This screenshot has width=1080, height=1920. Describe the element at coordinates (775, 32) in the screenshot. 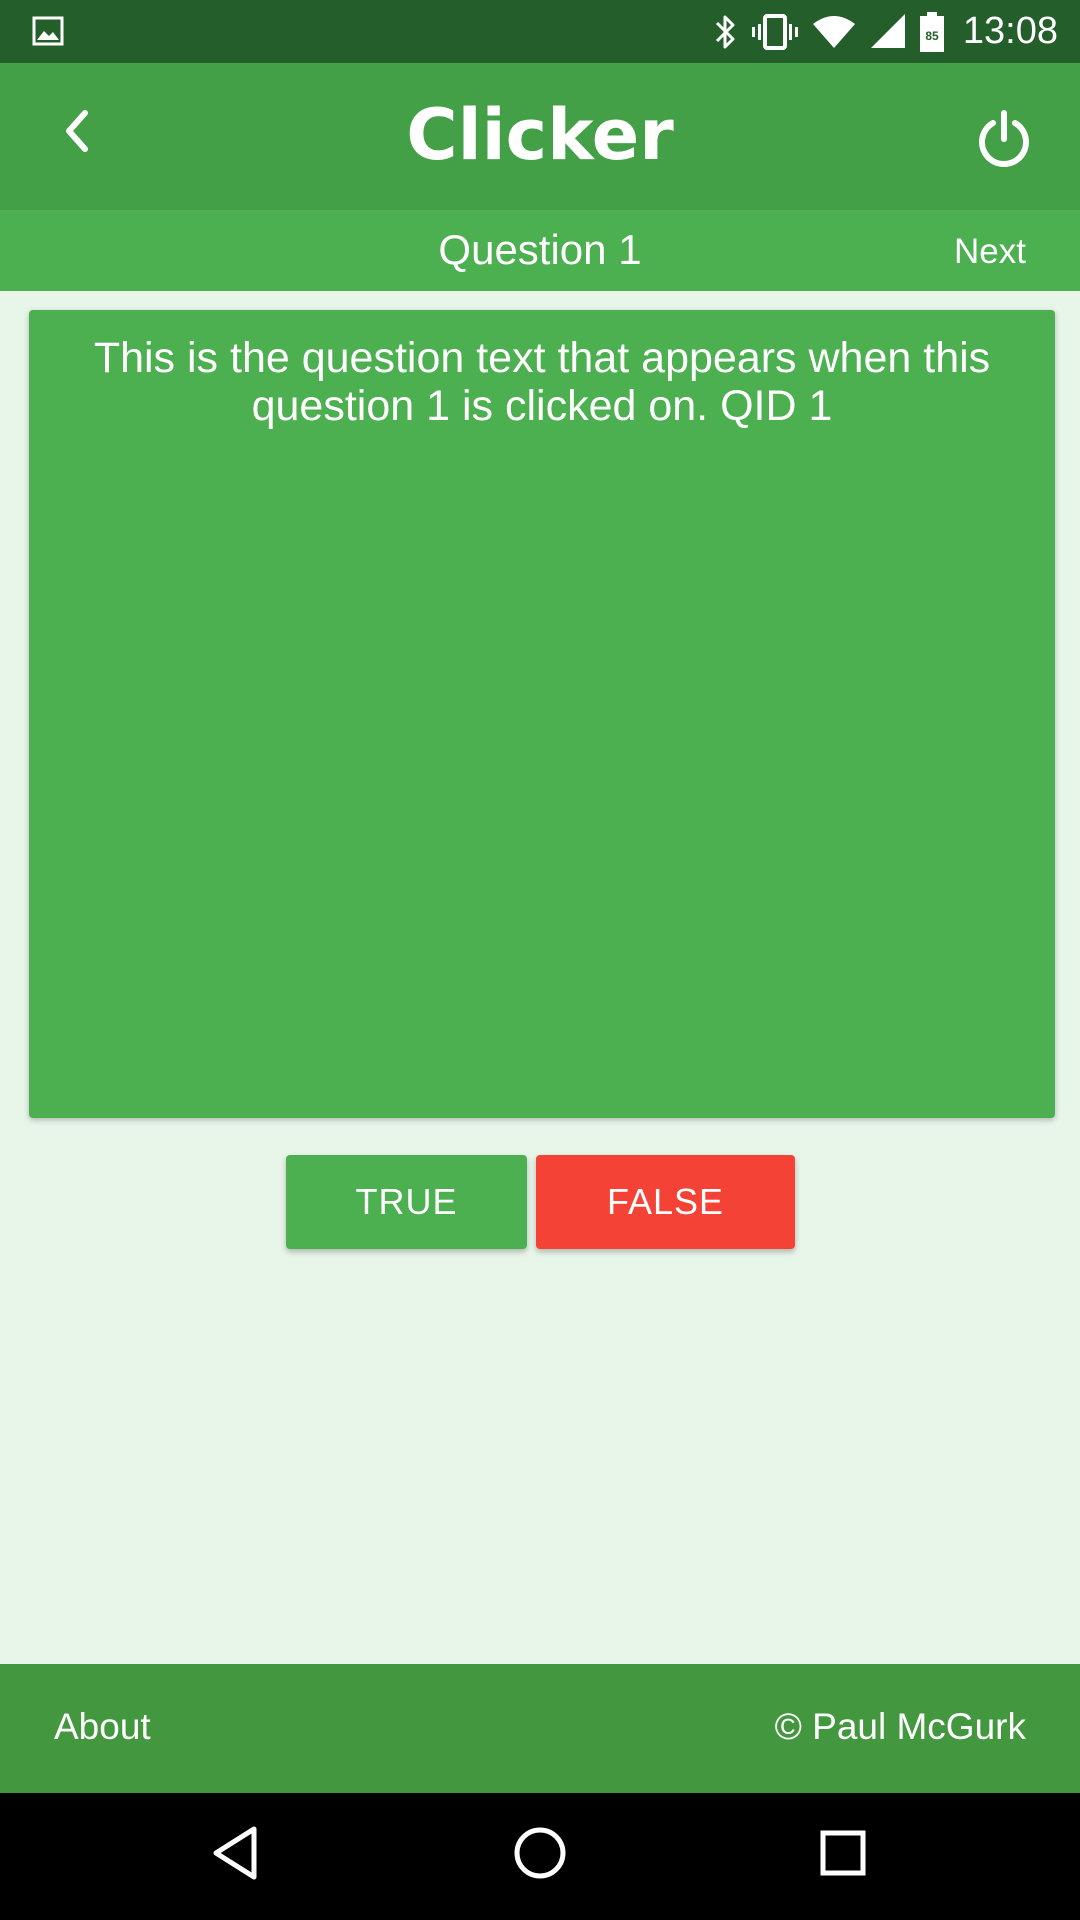

I see `vibrate-icon` at that location.